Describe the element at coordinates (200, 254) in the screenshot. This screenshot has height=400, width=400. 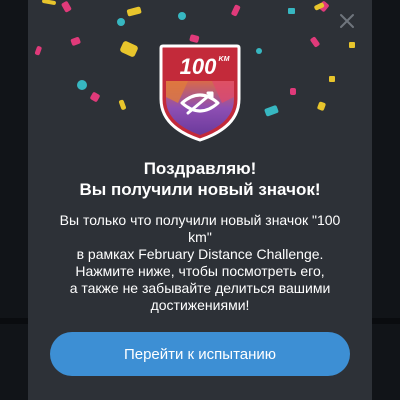
I see `dialog-body-line: в рамках February Distance Challenge.` at that location.